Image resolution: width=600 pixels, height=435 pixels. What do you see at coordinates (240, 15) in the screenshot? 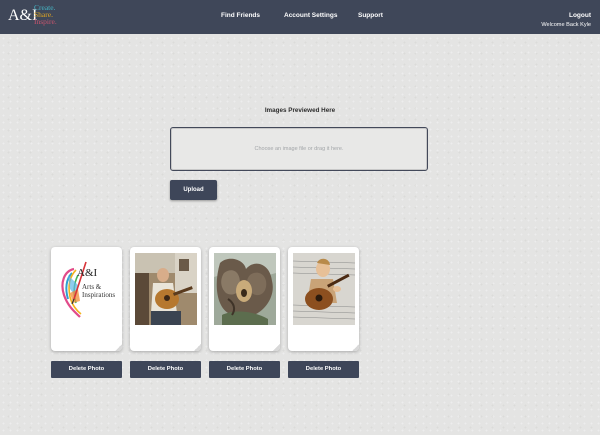
I see `nav-find-friends: Find Friends` at bounding box center [240, 15].